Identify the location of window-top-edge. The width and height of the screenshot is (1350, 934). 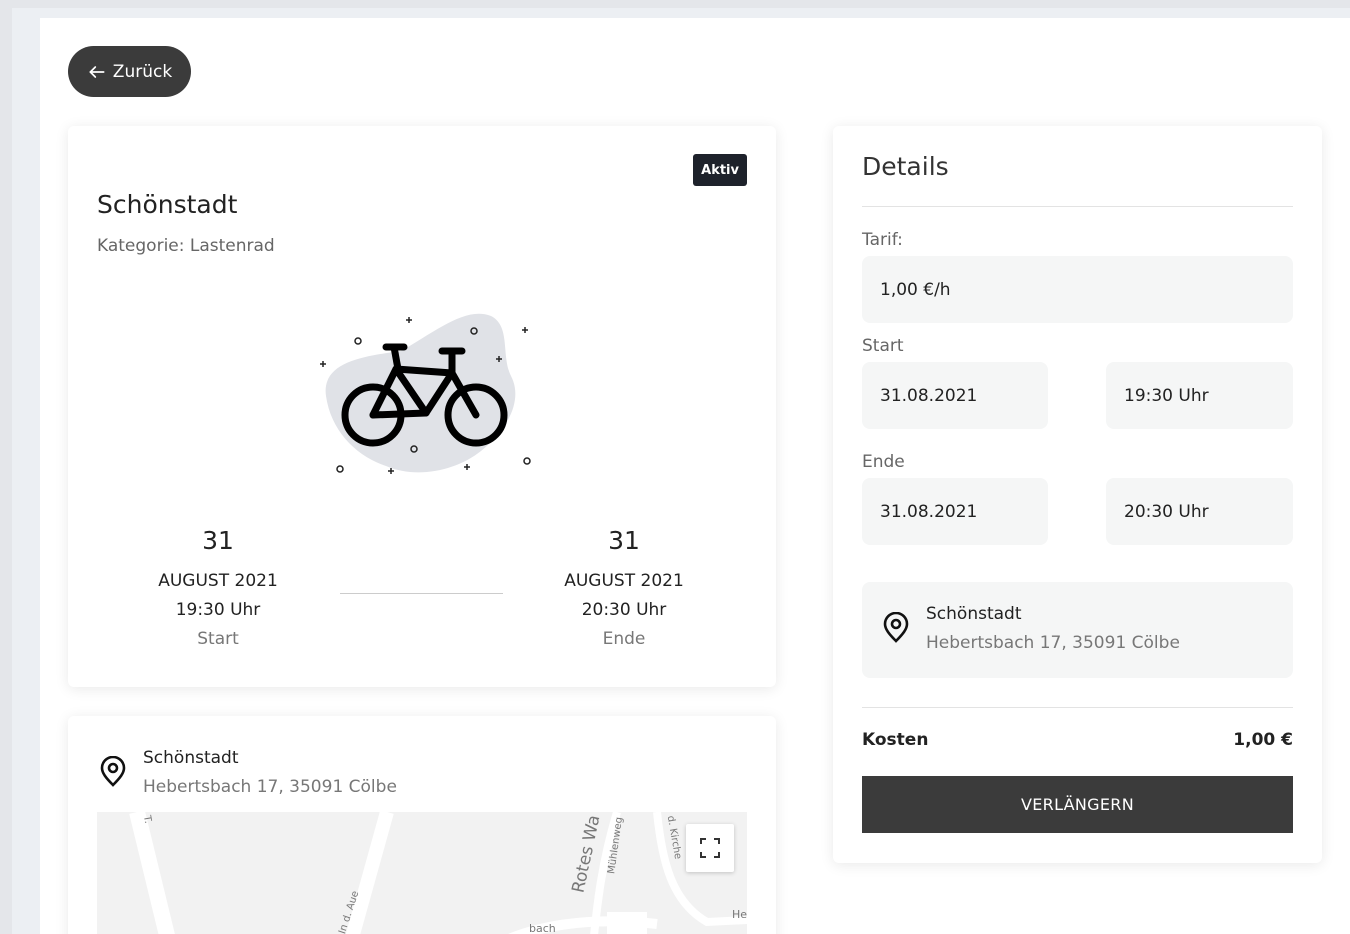
(675, 4).